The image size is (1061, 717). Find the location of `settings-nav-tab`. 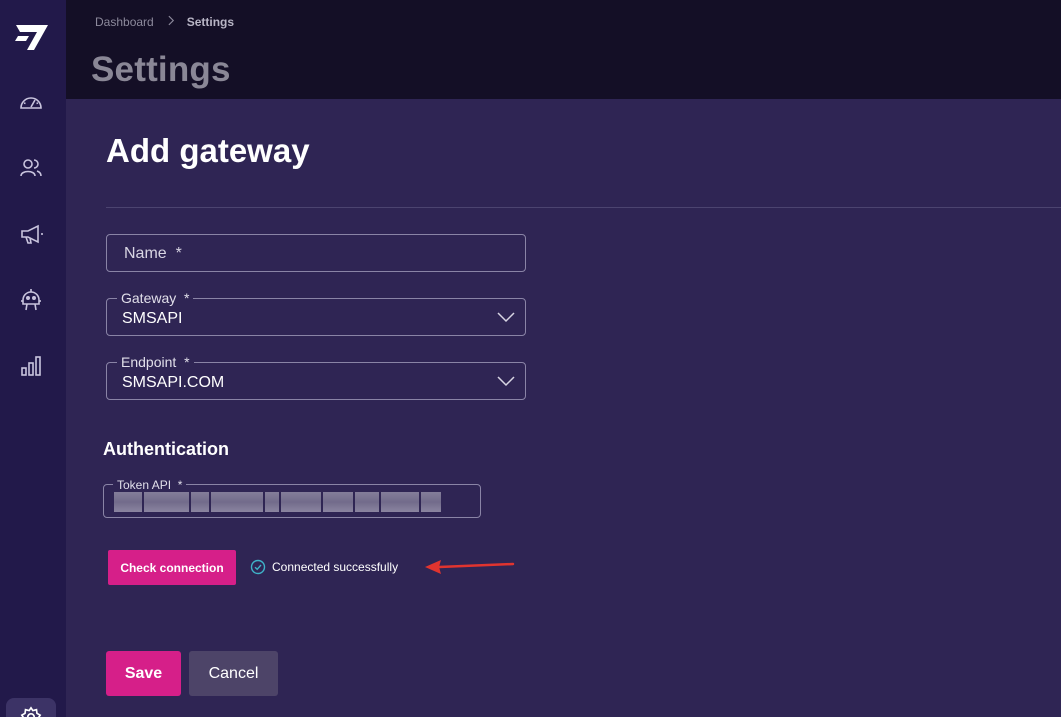

settings-nav-tab is located at coordinates (31, 707).